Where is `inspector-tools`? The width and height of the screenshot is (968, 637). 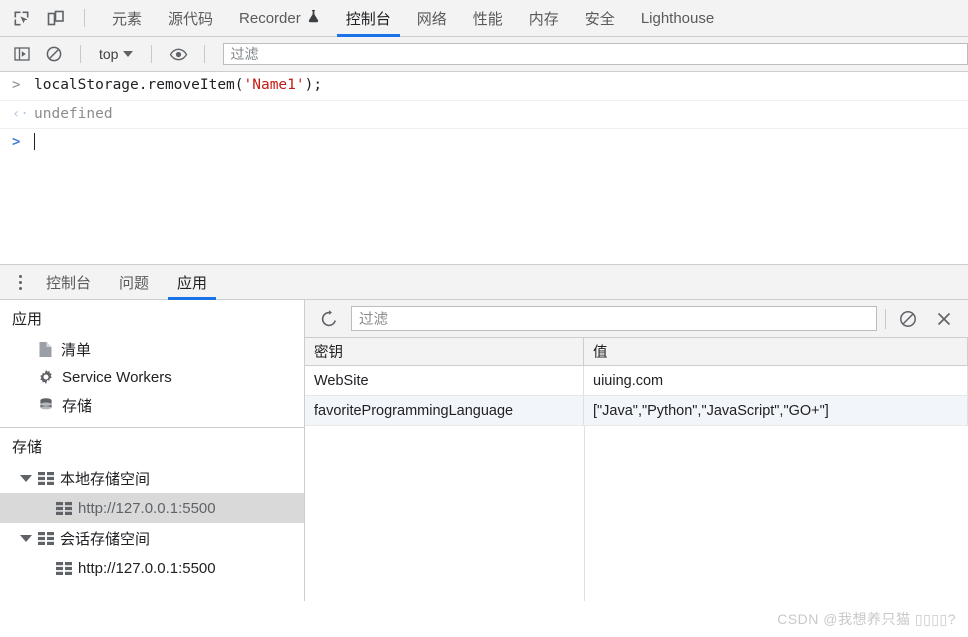
inspector-tools is located at coordinates (49, 18).